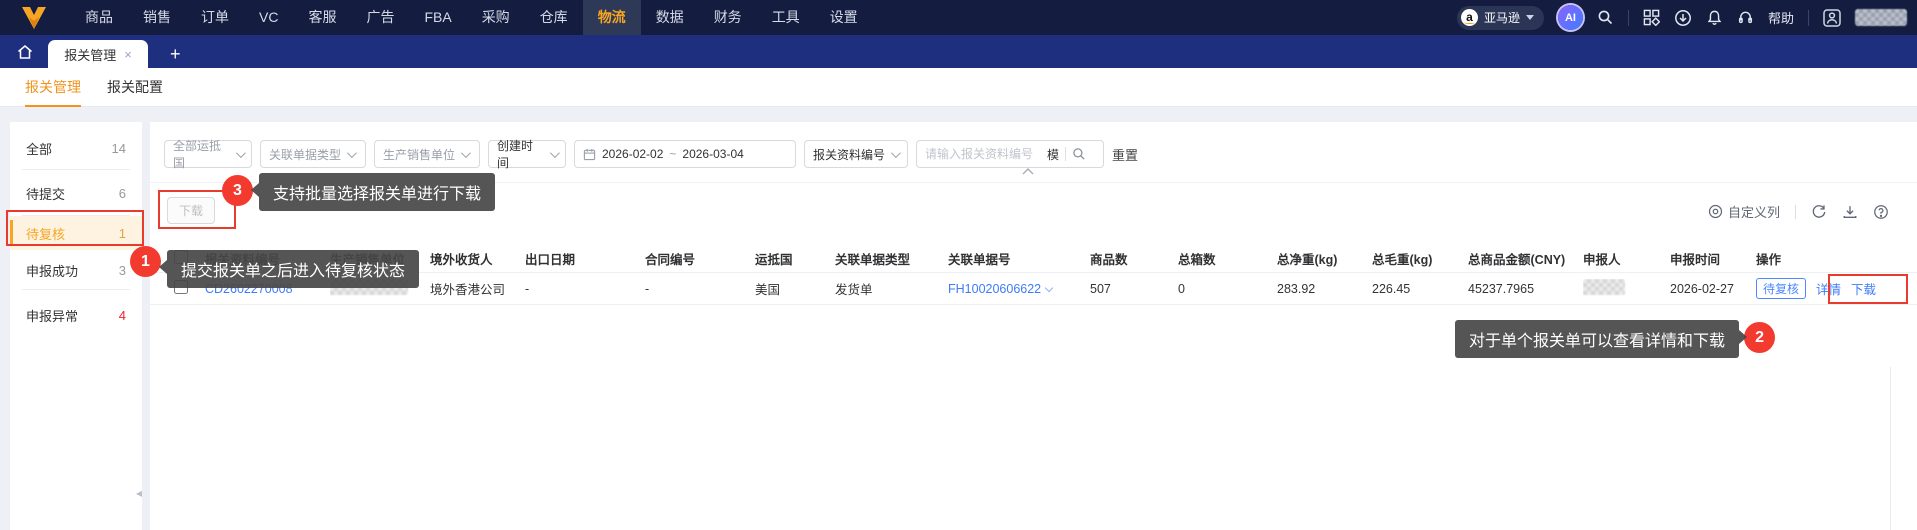 Image resolution: width=1917 pixels, height=530 pixels. What do you see at coordinates (208, 154) in the screenshot?
I see `dest-country-select: 全部运抵国` at bounding box center [208, 154].